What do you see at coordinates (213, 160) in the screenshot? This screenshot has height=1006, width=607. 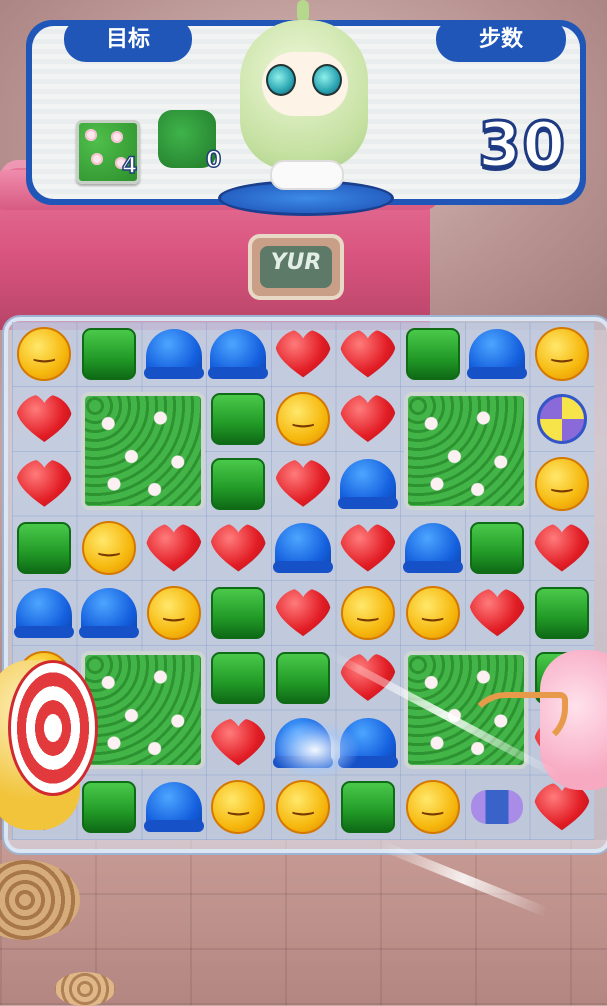 I see `goal-count-grass: 0` at bounding box center [213, 160].